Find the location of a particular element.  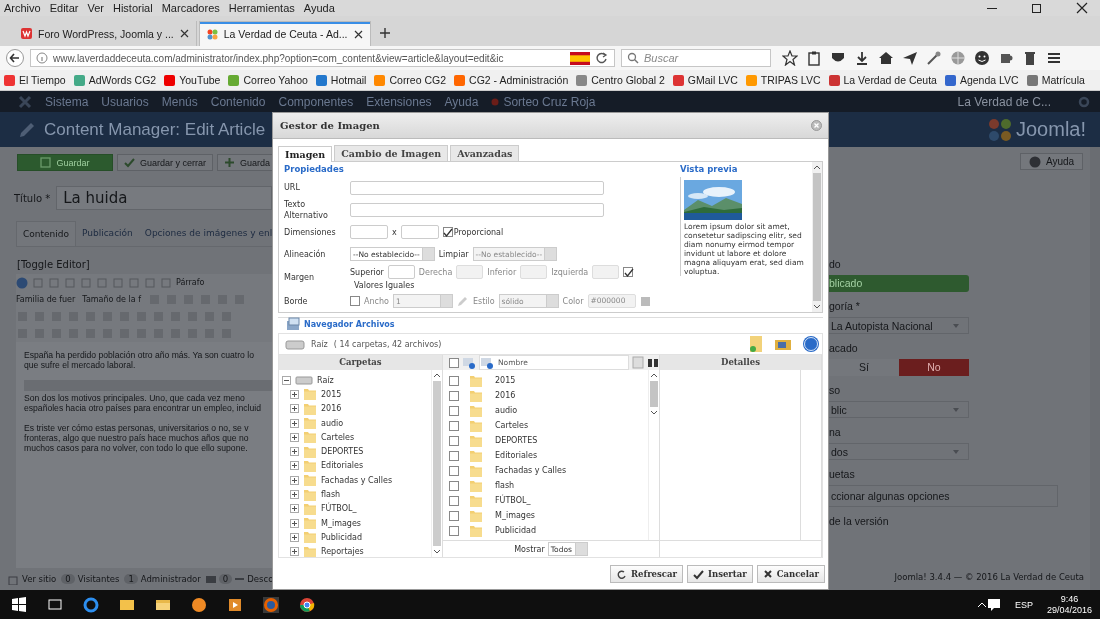

status-link: Ver sitio is located at coordinates (39, 579).